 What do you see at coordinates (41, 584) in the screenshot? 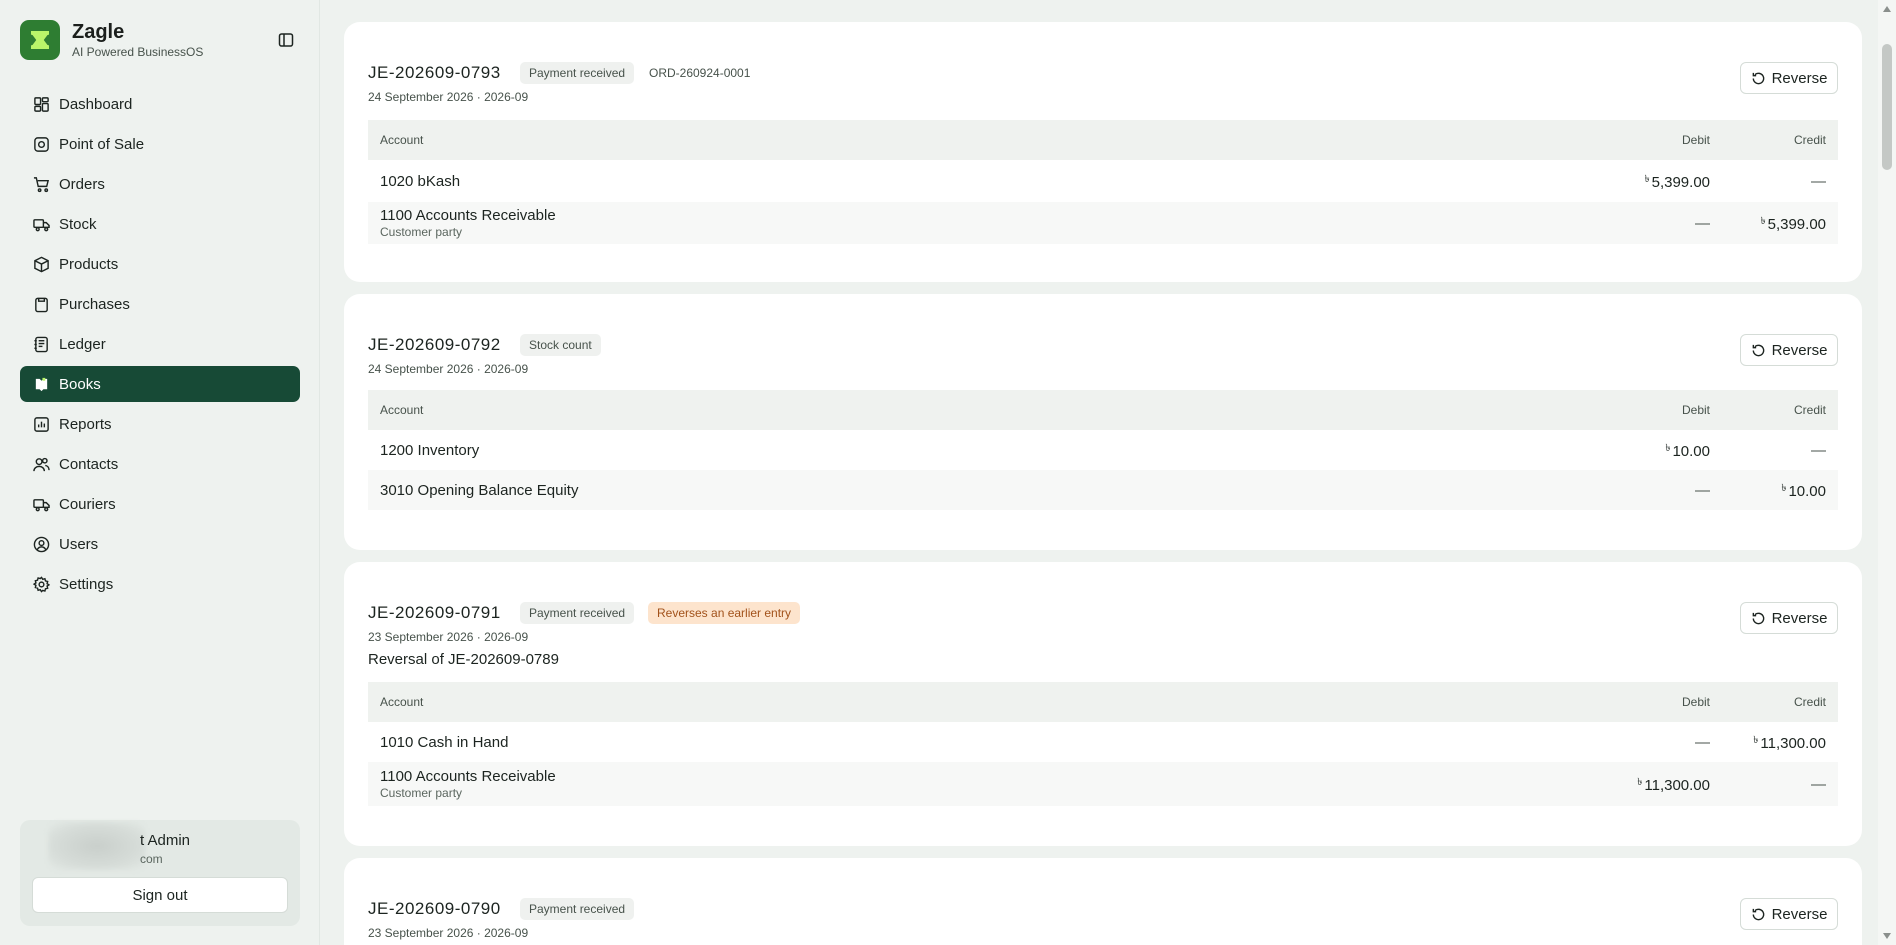
I see `gear-icon` at bounding box center [41, 584].